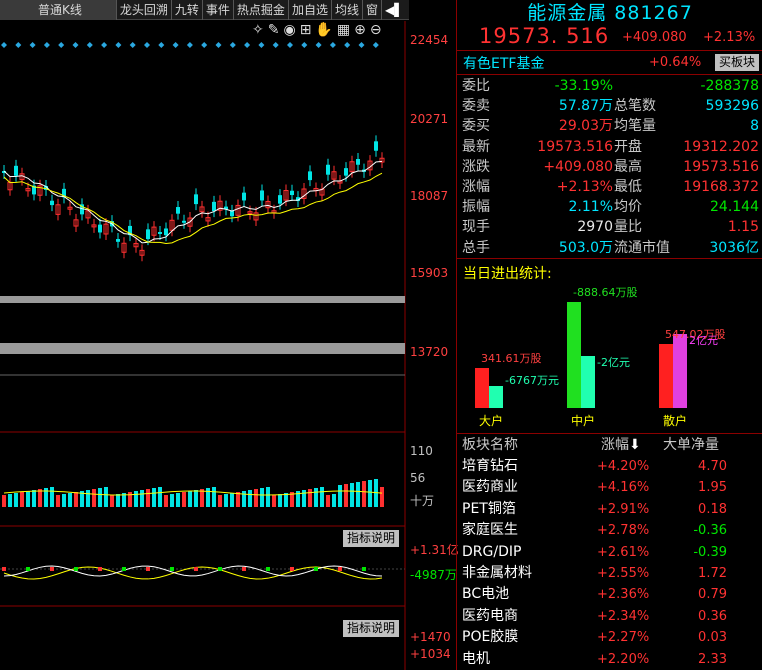 This screenshot has height=670, width=762. Describe the element at coordinates (433, 575) in the screenshot. I see `indicator-axis-label: -4987万` at that location.